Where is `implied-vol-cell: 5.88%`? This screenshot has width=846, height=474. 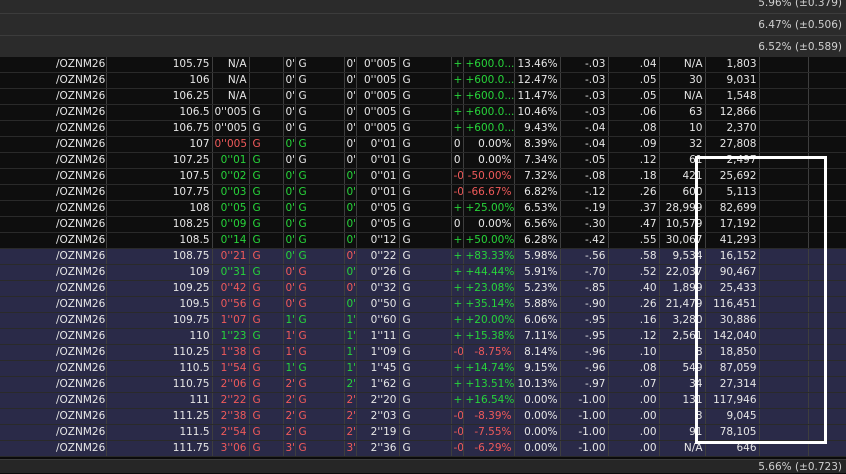 implied-vol-cell: 5.88% is located at coordinates (537, 304).